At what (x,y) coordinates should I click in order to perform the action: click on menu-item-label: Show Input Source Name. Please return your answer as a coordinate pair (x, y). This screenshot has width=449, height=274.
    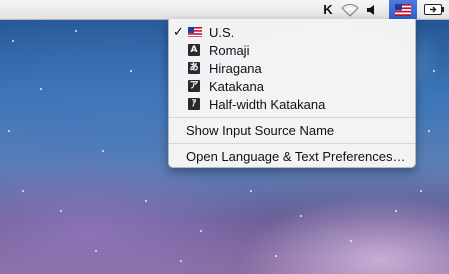
    Looking at the image, I should click on (260, 130).